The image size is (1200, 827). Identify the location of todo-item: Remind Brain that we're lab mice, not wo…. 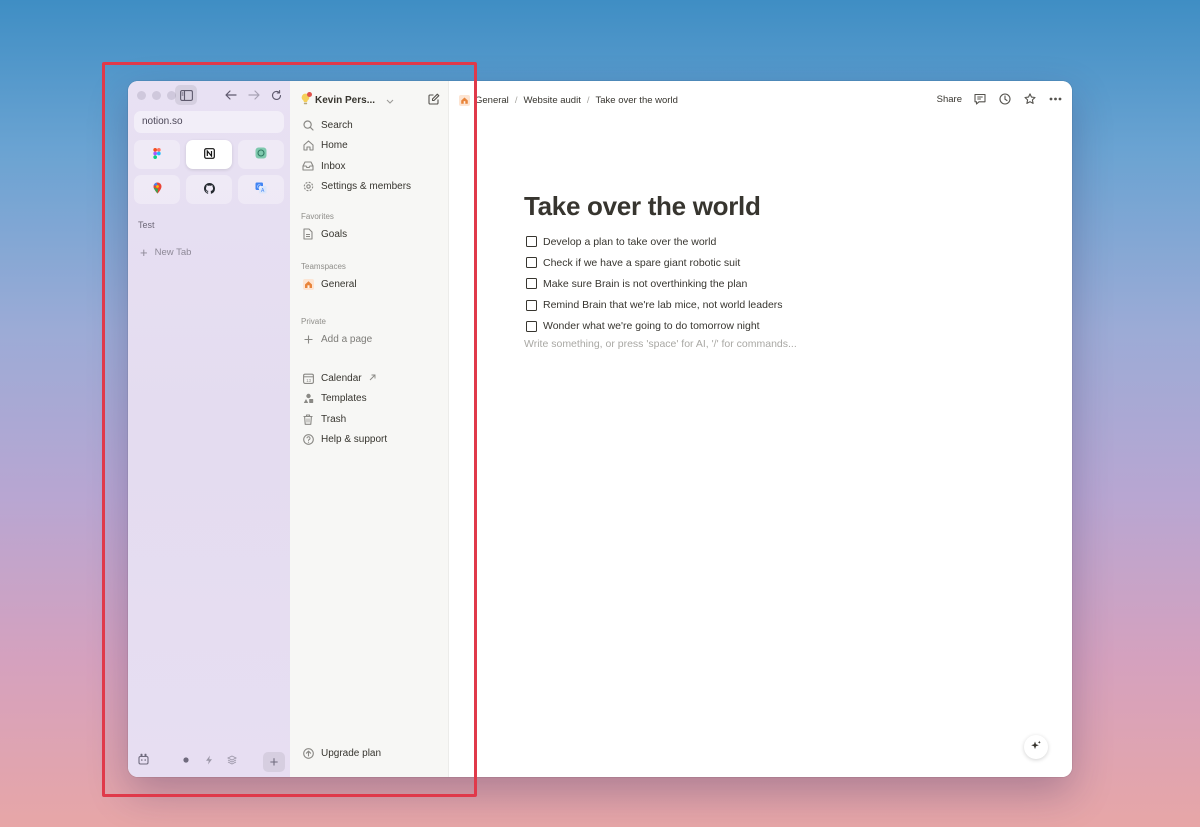
(654, 305).